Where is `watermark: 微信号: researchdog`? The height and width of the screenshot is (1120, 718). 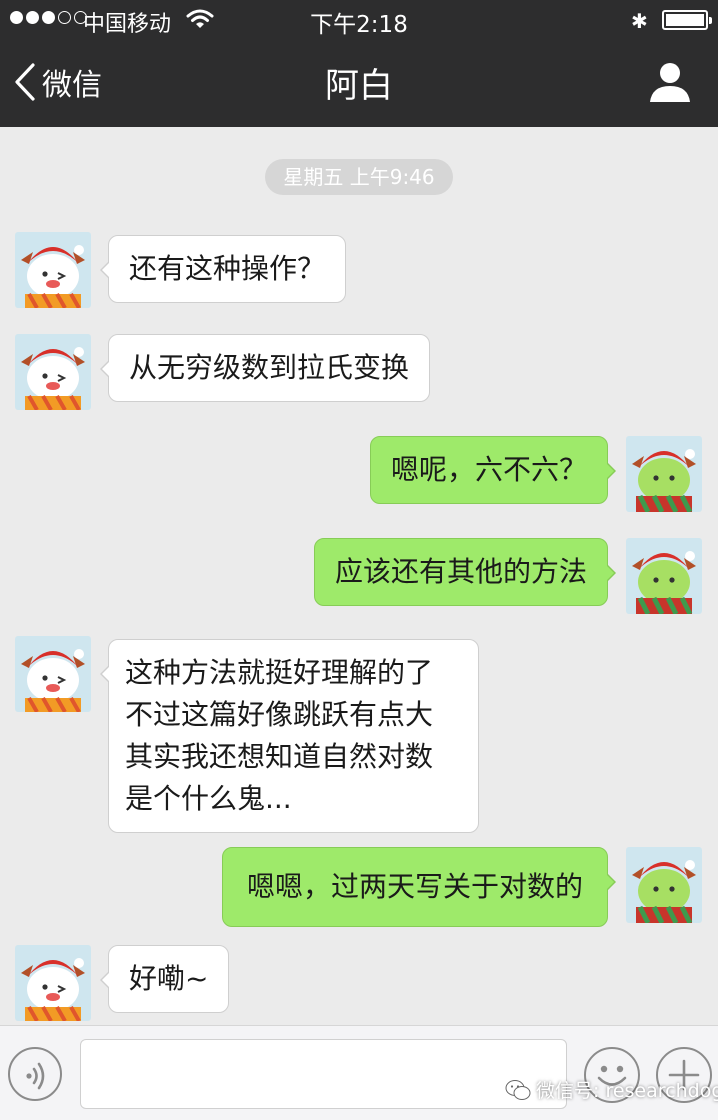 watermark: 微信号: researchdog is located at coordinates (611, 1089).